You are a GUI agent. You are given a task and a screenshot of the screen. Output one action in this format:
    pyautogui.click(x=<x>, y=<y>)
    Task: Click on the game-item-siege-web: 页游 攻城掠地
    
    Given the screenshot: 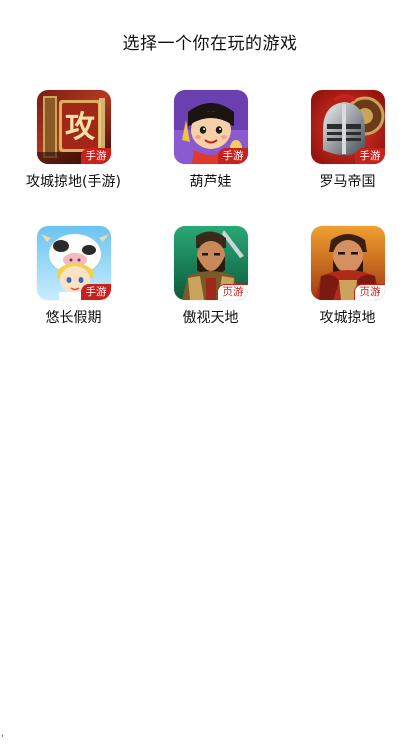 What is the action you would take?
    pyautogui.click(x=347, y=276)
    